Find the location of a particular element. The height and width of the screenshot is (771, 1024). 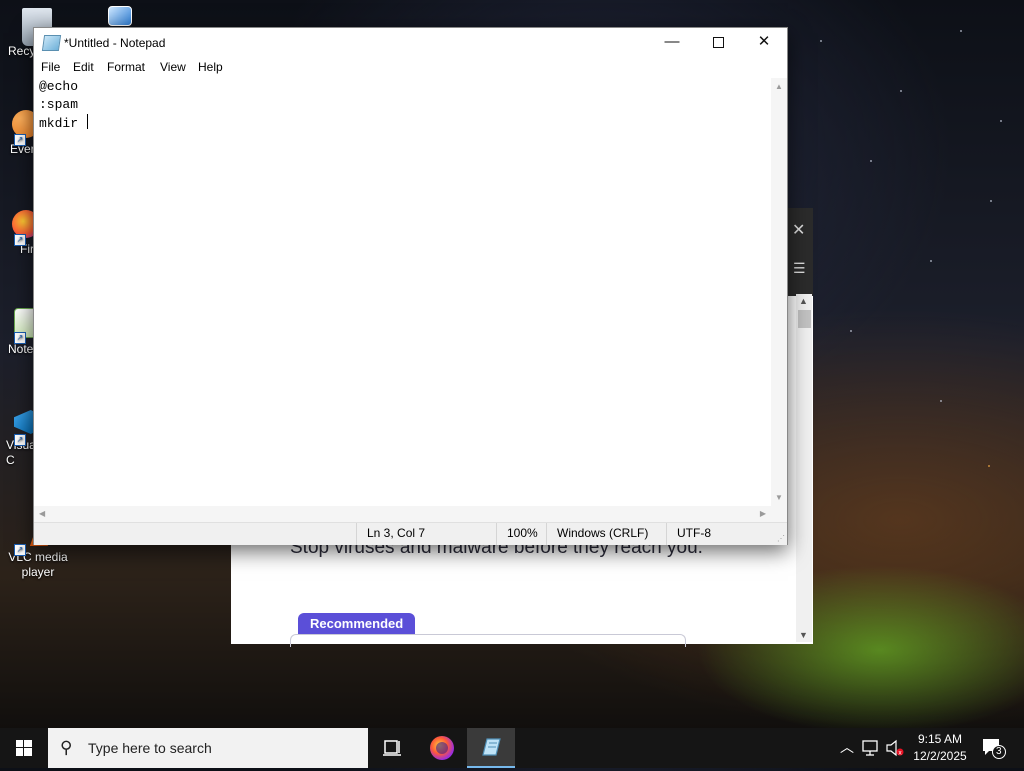

minimize-button: — is located at coordinates (672, 43).